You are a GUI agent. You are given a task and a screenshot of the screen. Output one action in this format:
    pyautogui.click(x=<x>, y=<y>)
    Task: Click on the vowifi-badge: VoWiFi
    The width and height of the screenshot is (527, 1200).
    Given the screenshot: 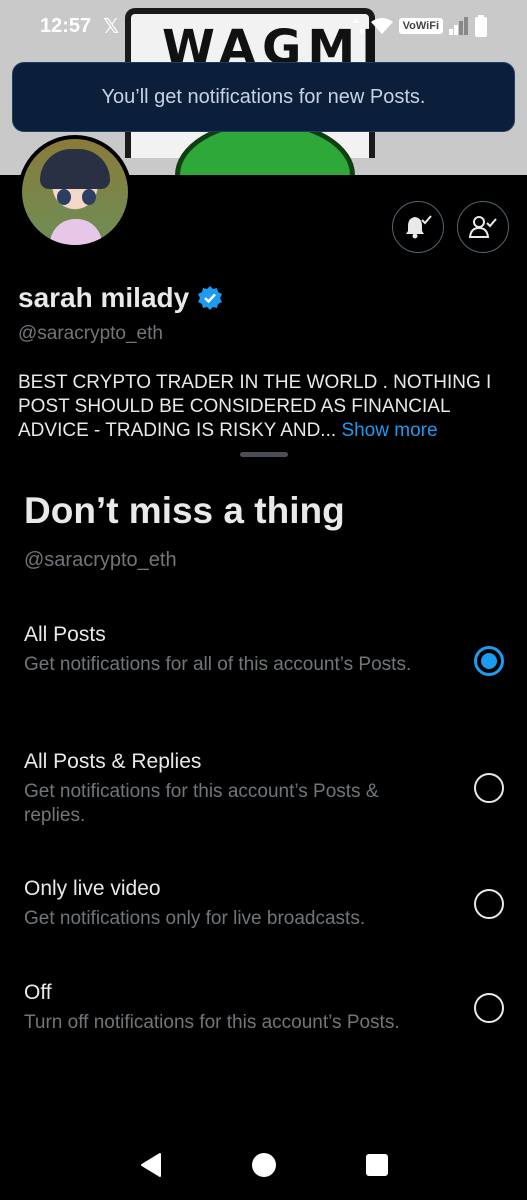 What is the action you would take?
    pyautogui.click(x=420, y=26)
    